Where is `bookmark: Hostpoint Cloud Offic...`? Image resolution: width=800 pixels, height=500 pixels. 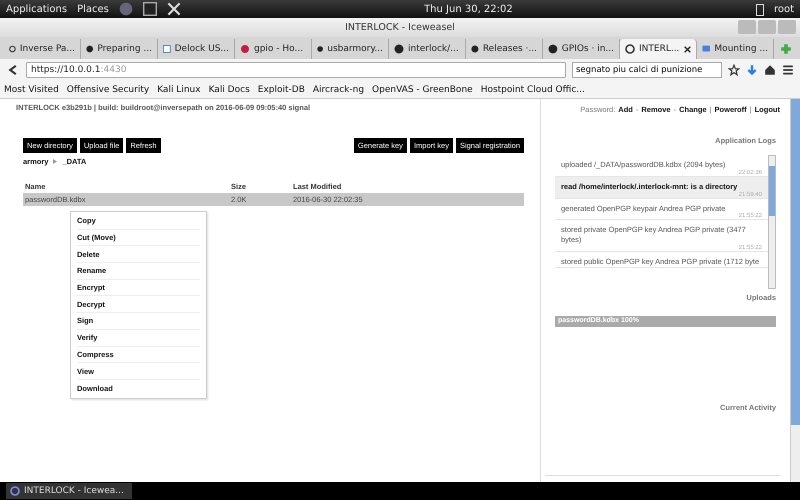 bookmark: Hostpoint Cloud Offic... is located at coordinates (532, 89).